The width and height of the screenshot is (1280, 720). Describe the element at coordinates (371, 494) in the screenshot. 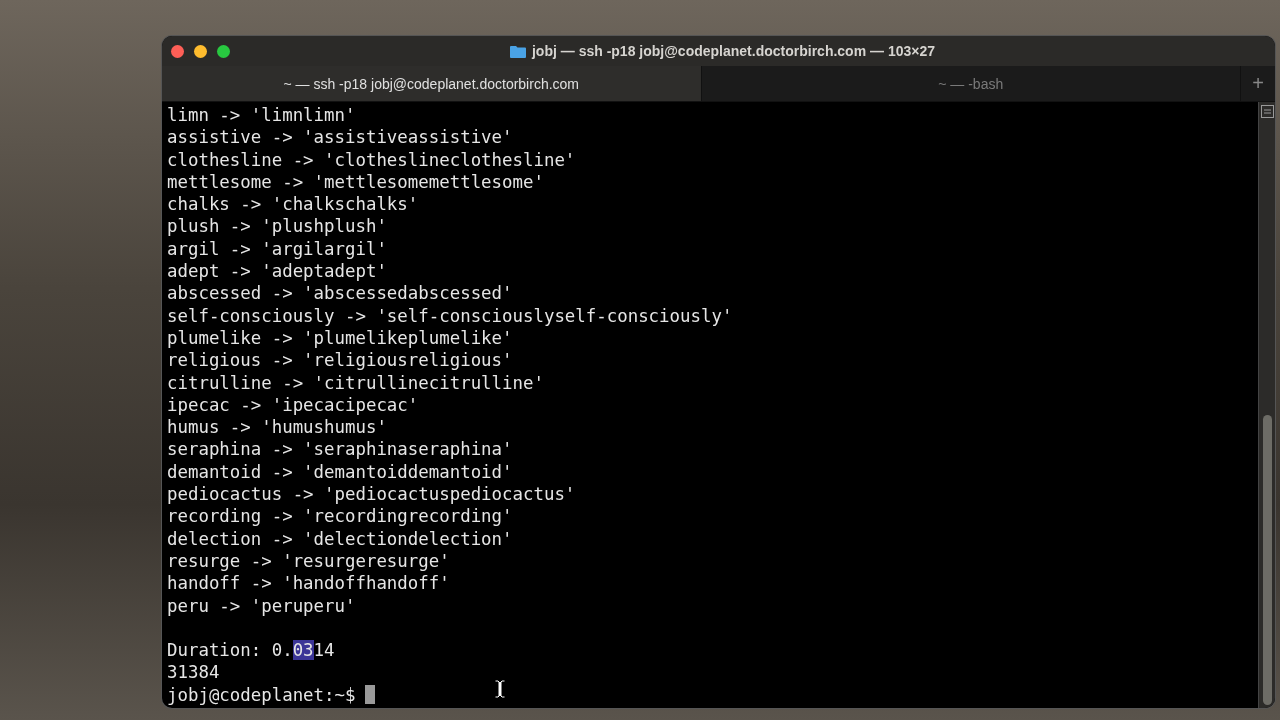

I see `output-line: pediocactus -> 'pediocactuspediocactus'` at that location.